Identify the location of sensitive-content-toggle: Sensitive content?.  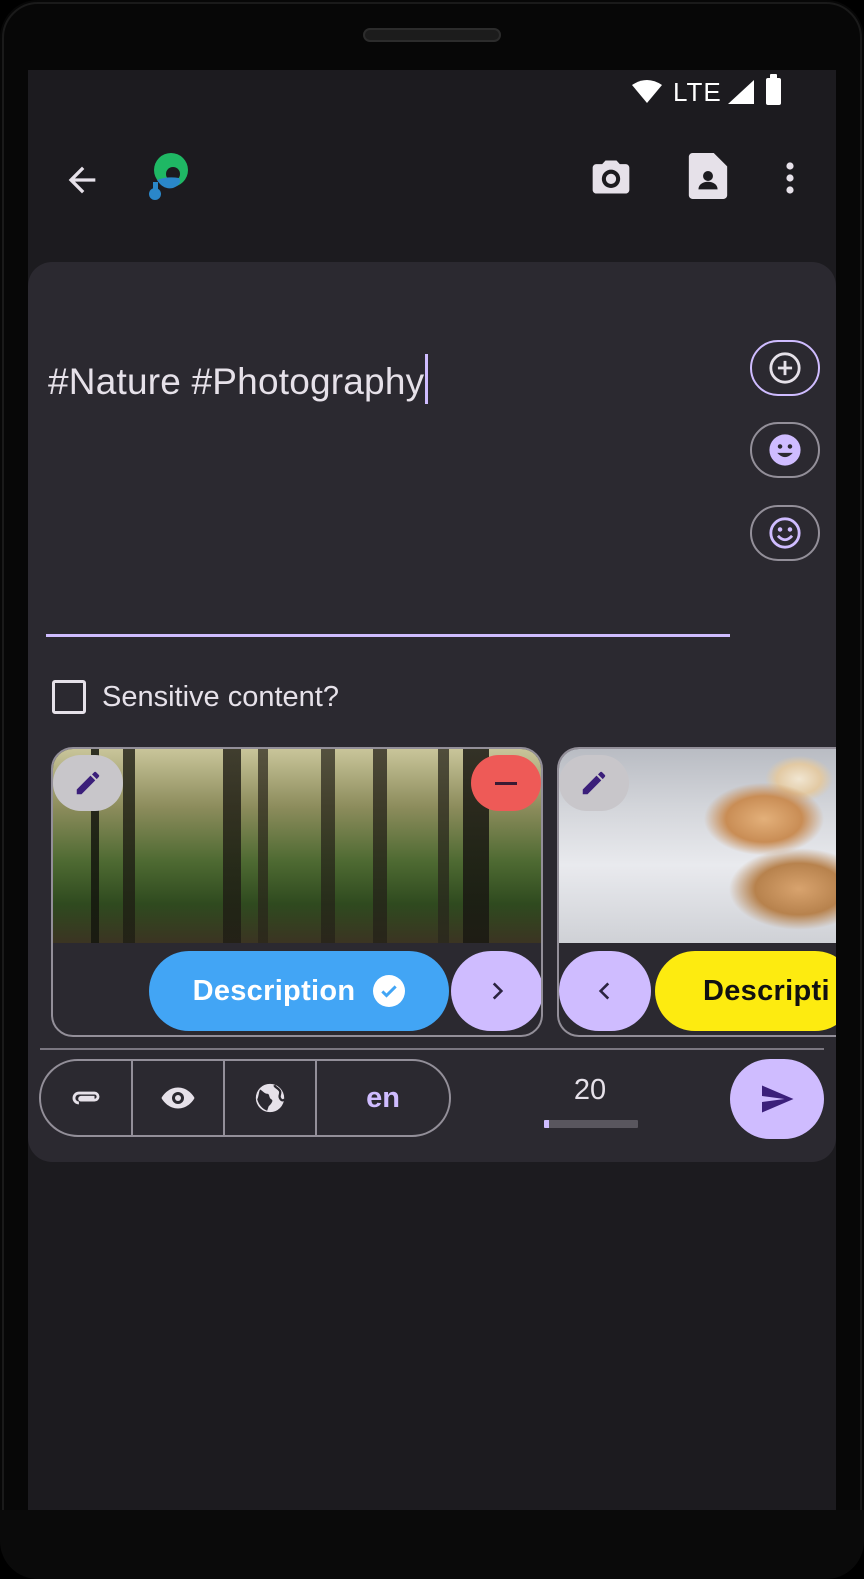
(195, 697).